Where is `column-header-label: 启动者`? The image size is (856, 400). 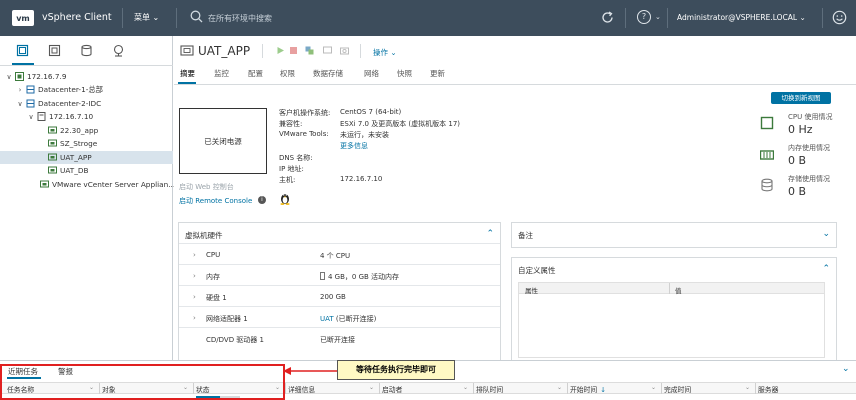 column-header-label: 启动者 is located at coordinates (392, 390).